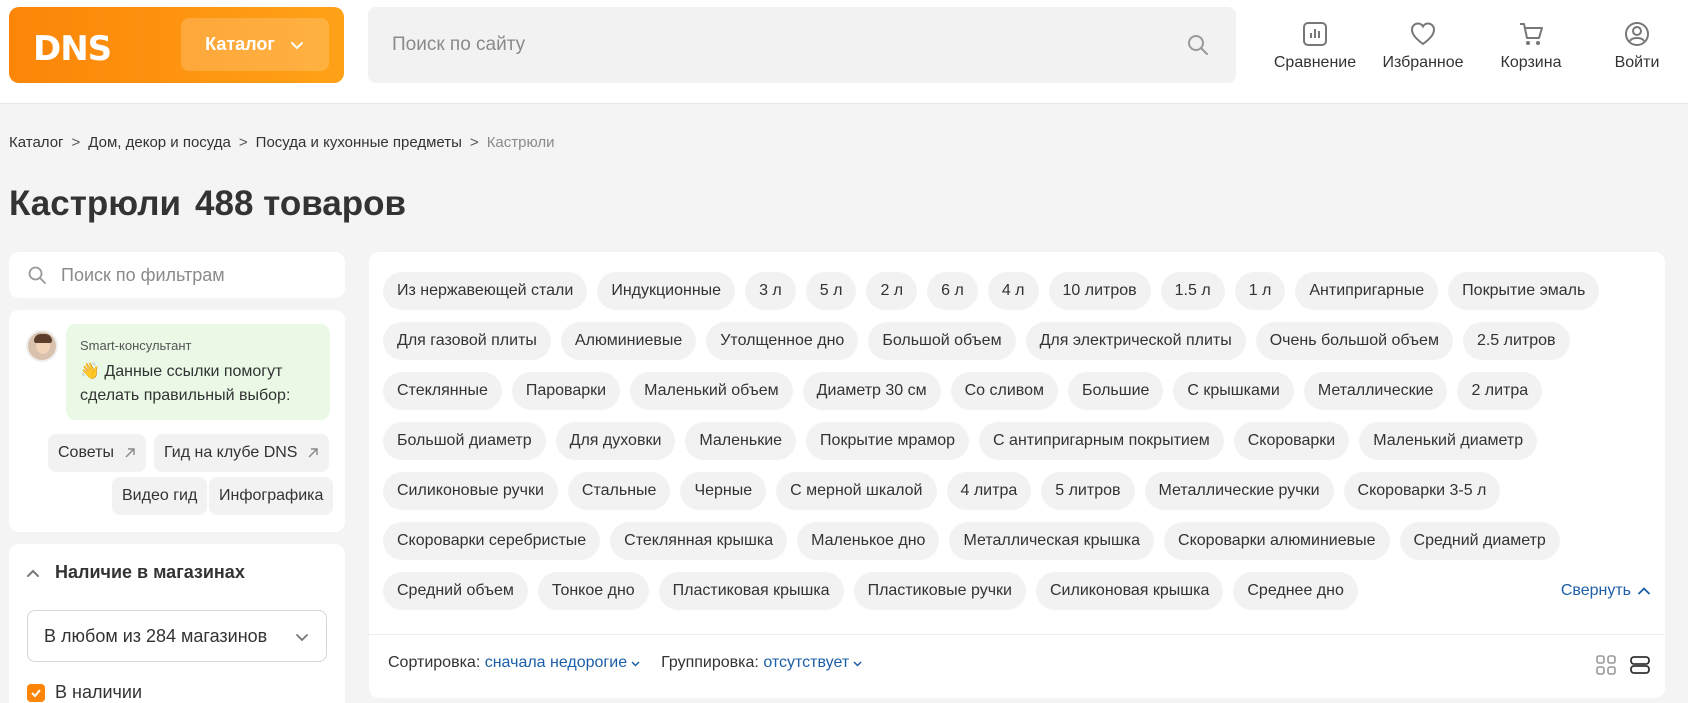  What do you see at coordinates (492, 541) in the screenshot?
I see `quick-filter-tag: Скороварки серебристые` at bounding box center [492, 541].